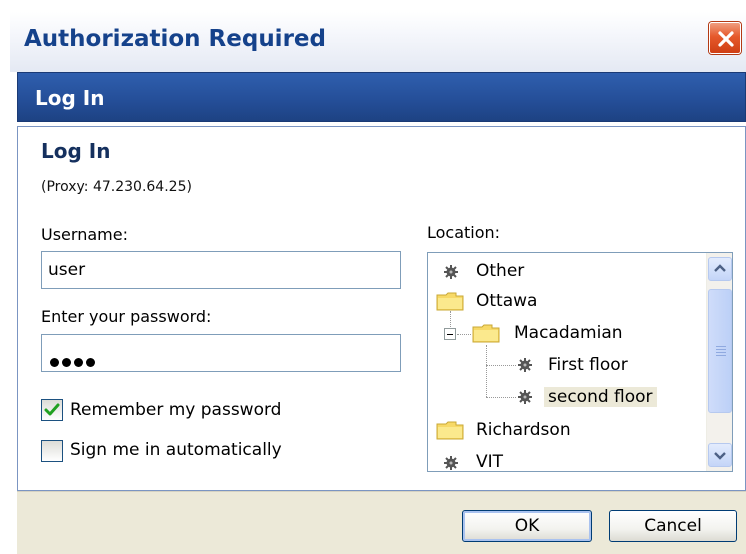  What do you see at coordinates (221, 270) in the screenshot?
I see `username-input: user` at bounding box center [221, 270].